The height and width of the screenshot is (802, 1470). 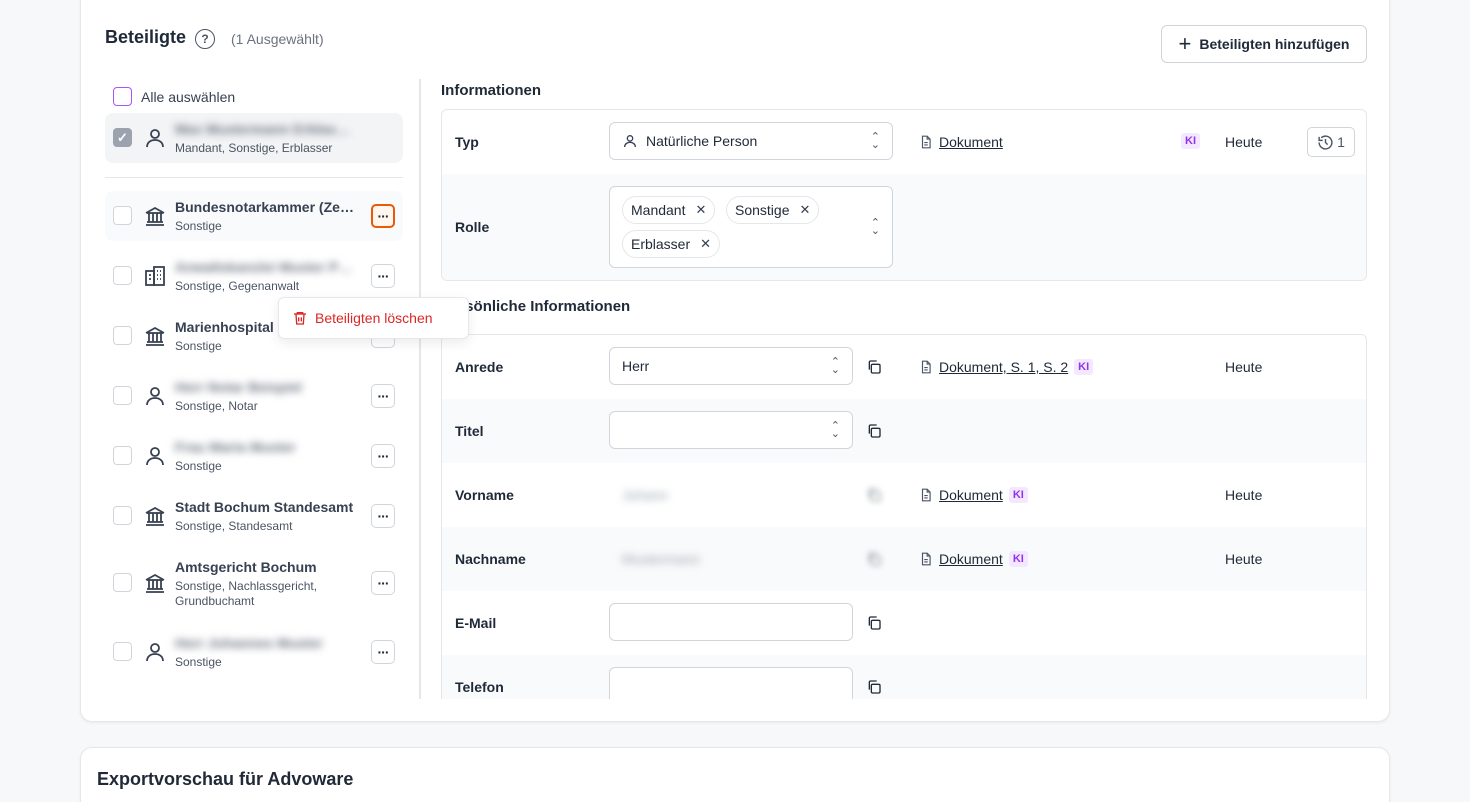 What do you see at coordinates (636, 366) in the screenshot?
I see `anrede-value: Herr` at bounding box center [636, 366].